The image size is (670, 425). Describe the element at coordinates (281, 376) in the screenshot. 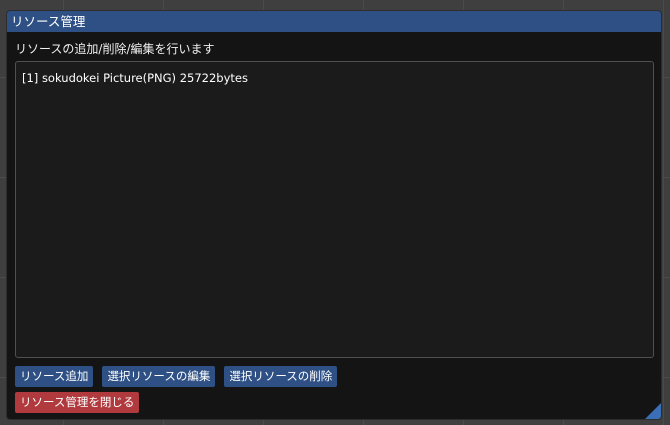

I see `delete-selected-resource-button: 選択リソースの削除` at that location.